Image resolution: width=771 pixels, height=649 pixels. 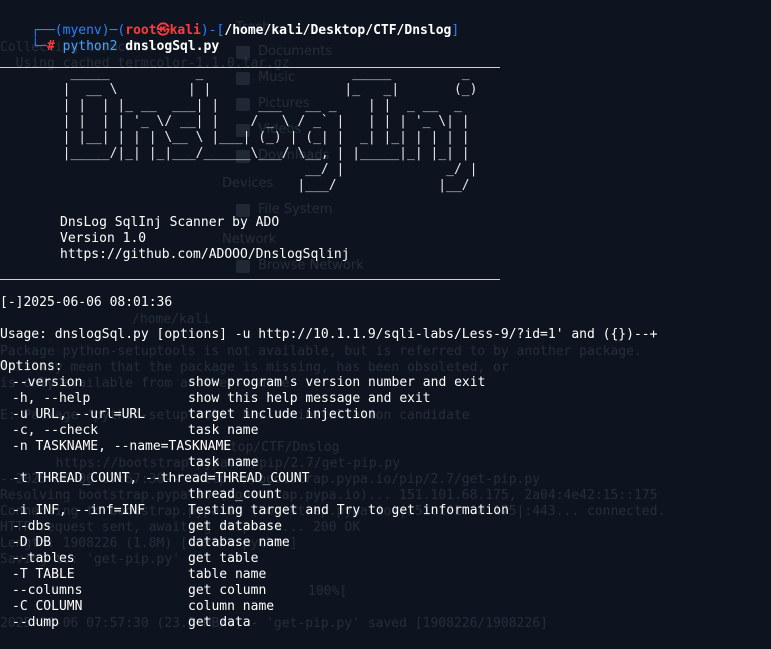 I want to click on option-flag: -h, --help, so click(x=51, y=398).